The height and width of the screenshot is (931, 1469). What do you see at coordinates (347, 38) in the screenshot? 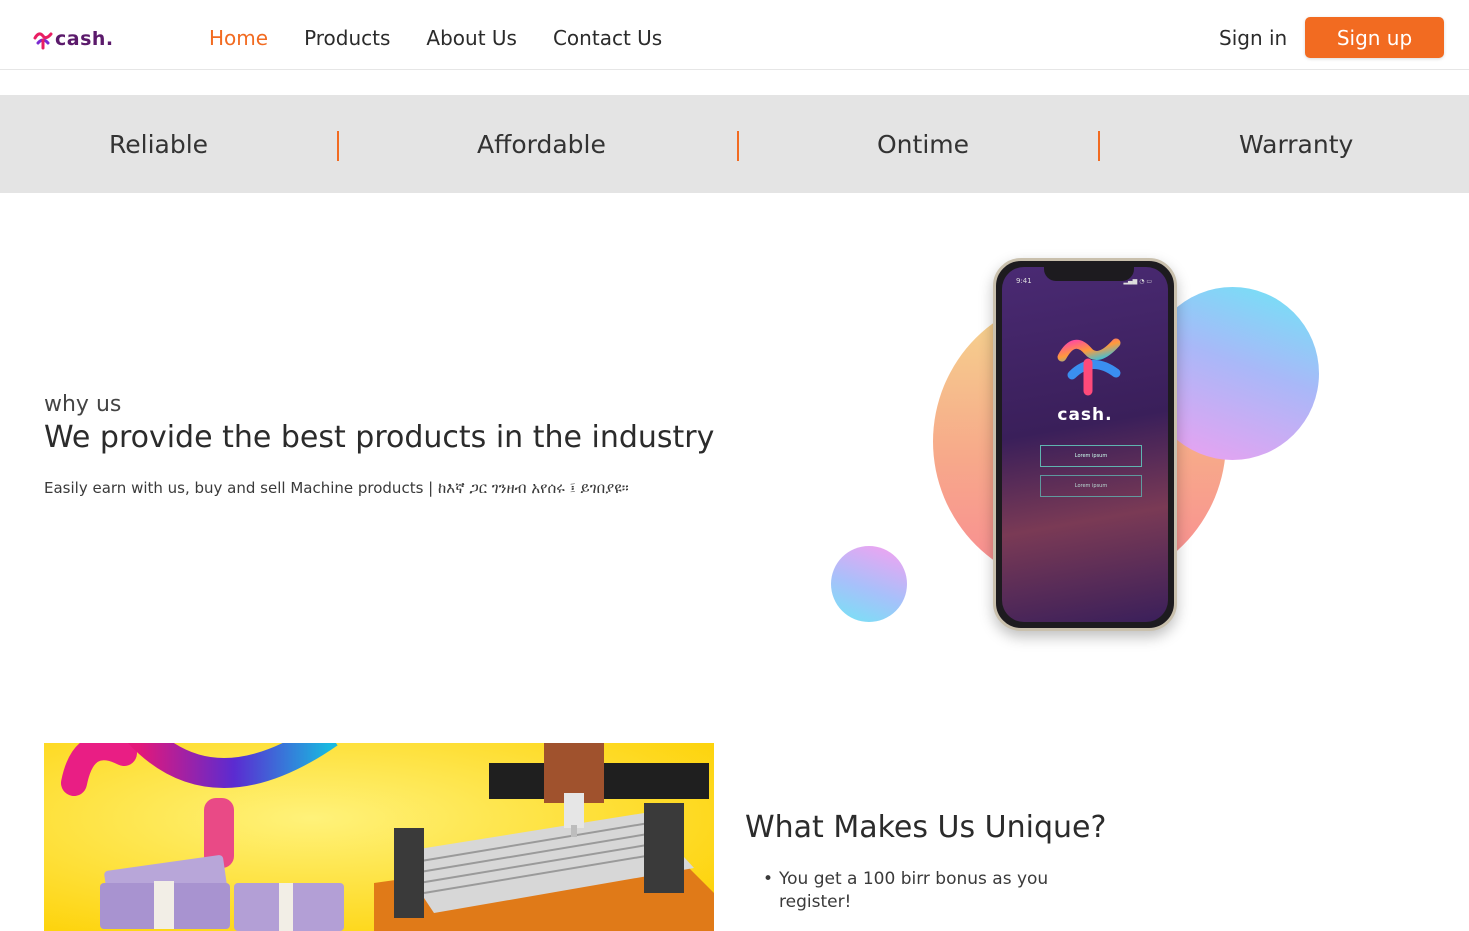
I see `nav-products: Products` at bounding box center [347, 38].